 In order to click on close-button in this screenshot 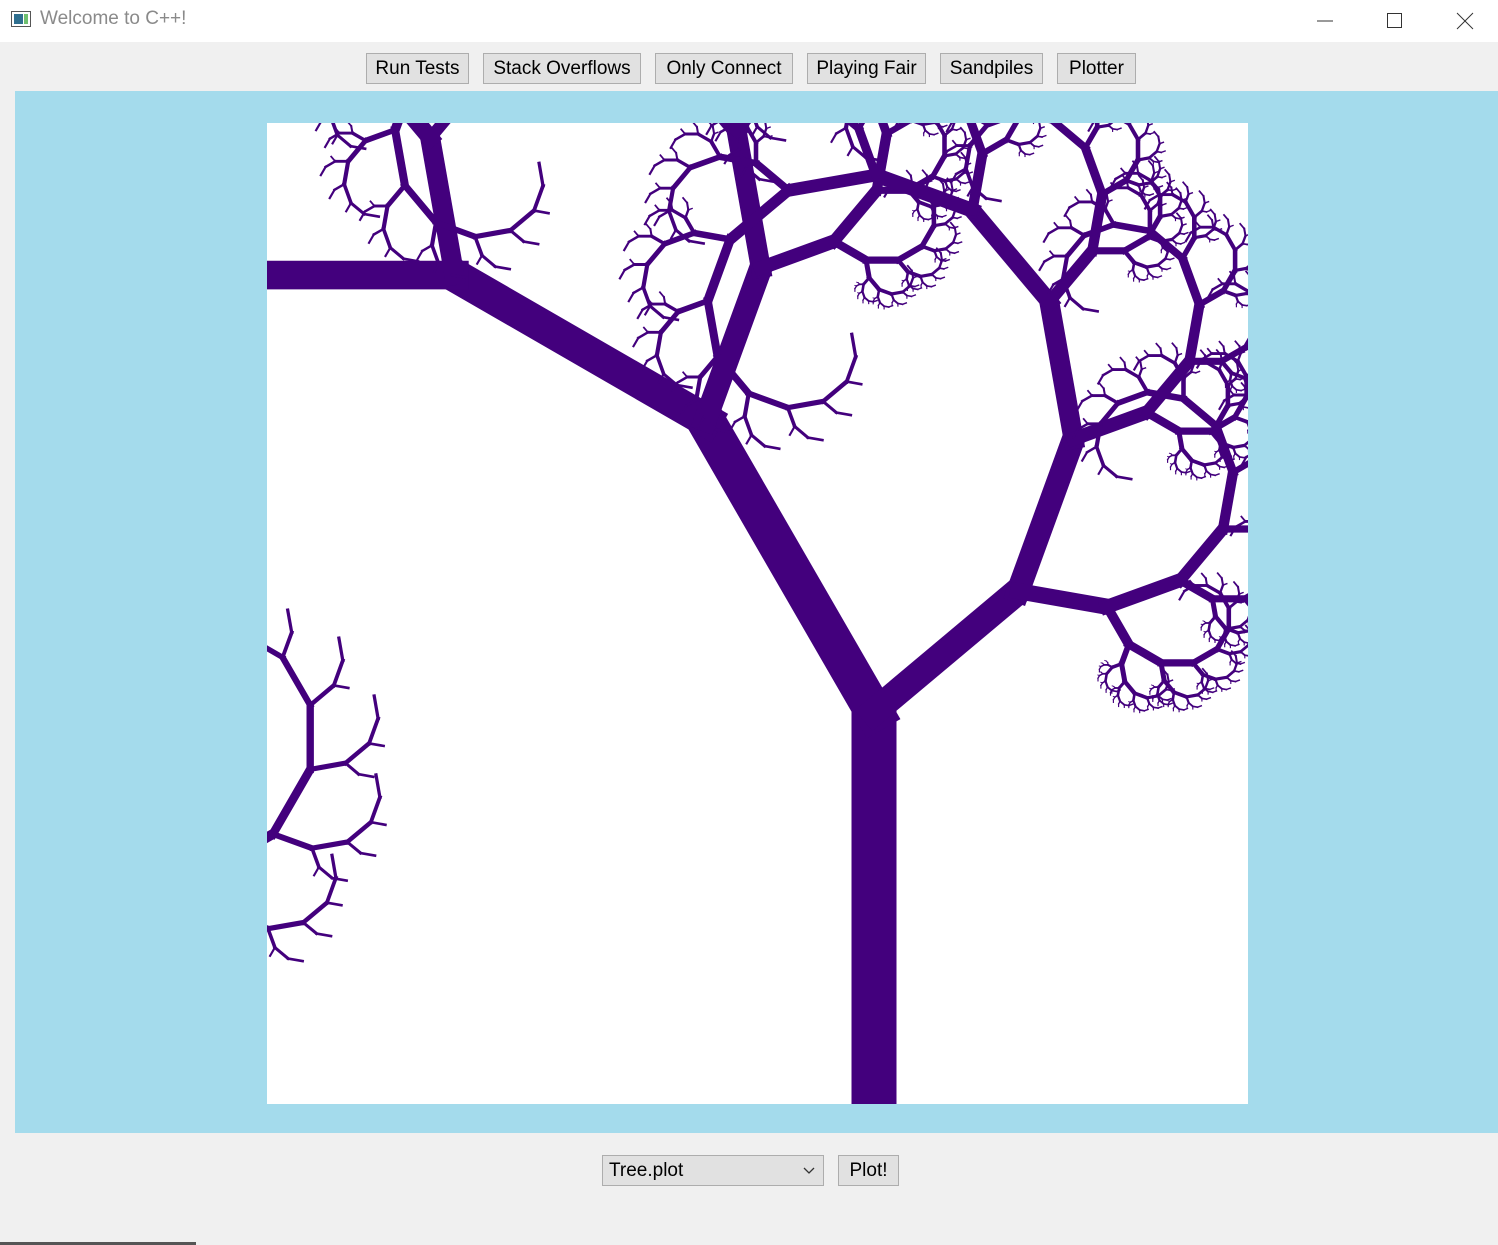, I will do `click(1464, 21)`.